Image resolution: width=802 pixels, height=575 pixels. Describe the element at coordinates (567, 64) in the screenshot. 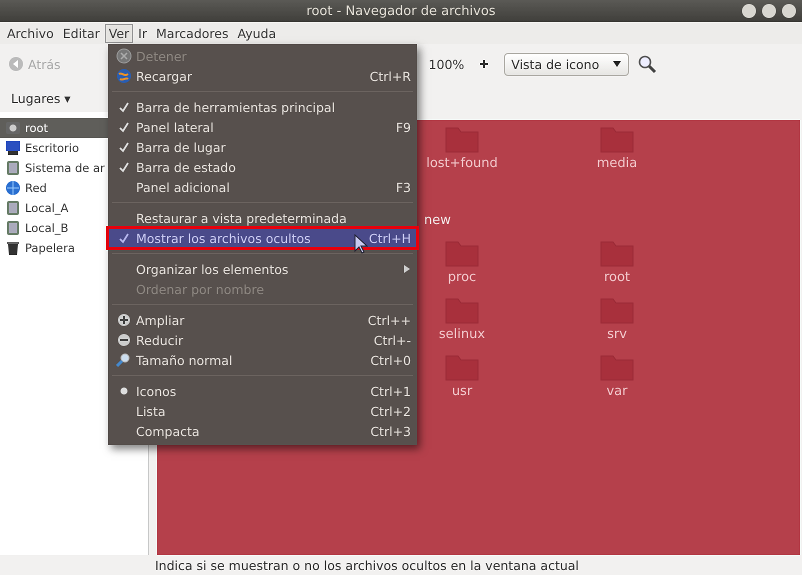

I see `view-dropdown: Vista de icono` at that location.